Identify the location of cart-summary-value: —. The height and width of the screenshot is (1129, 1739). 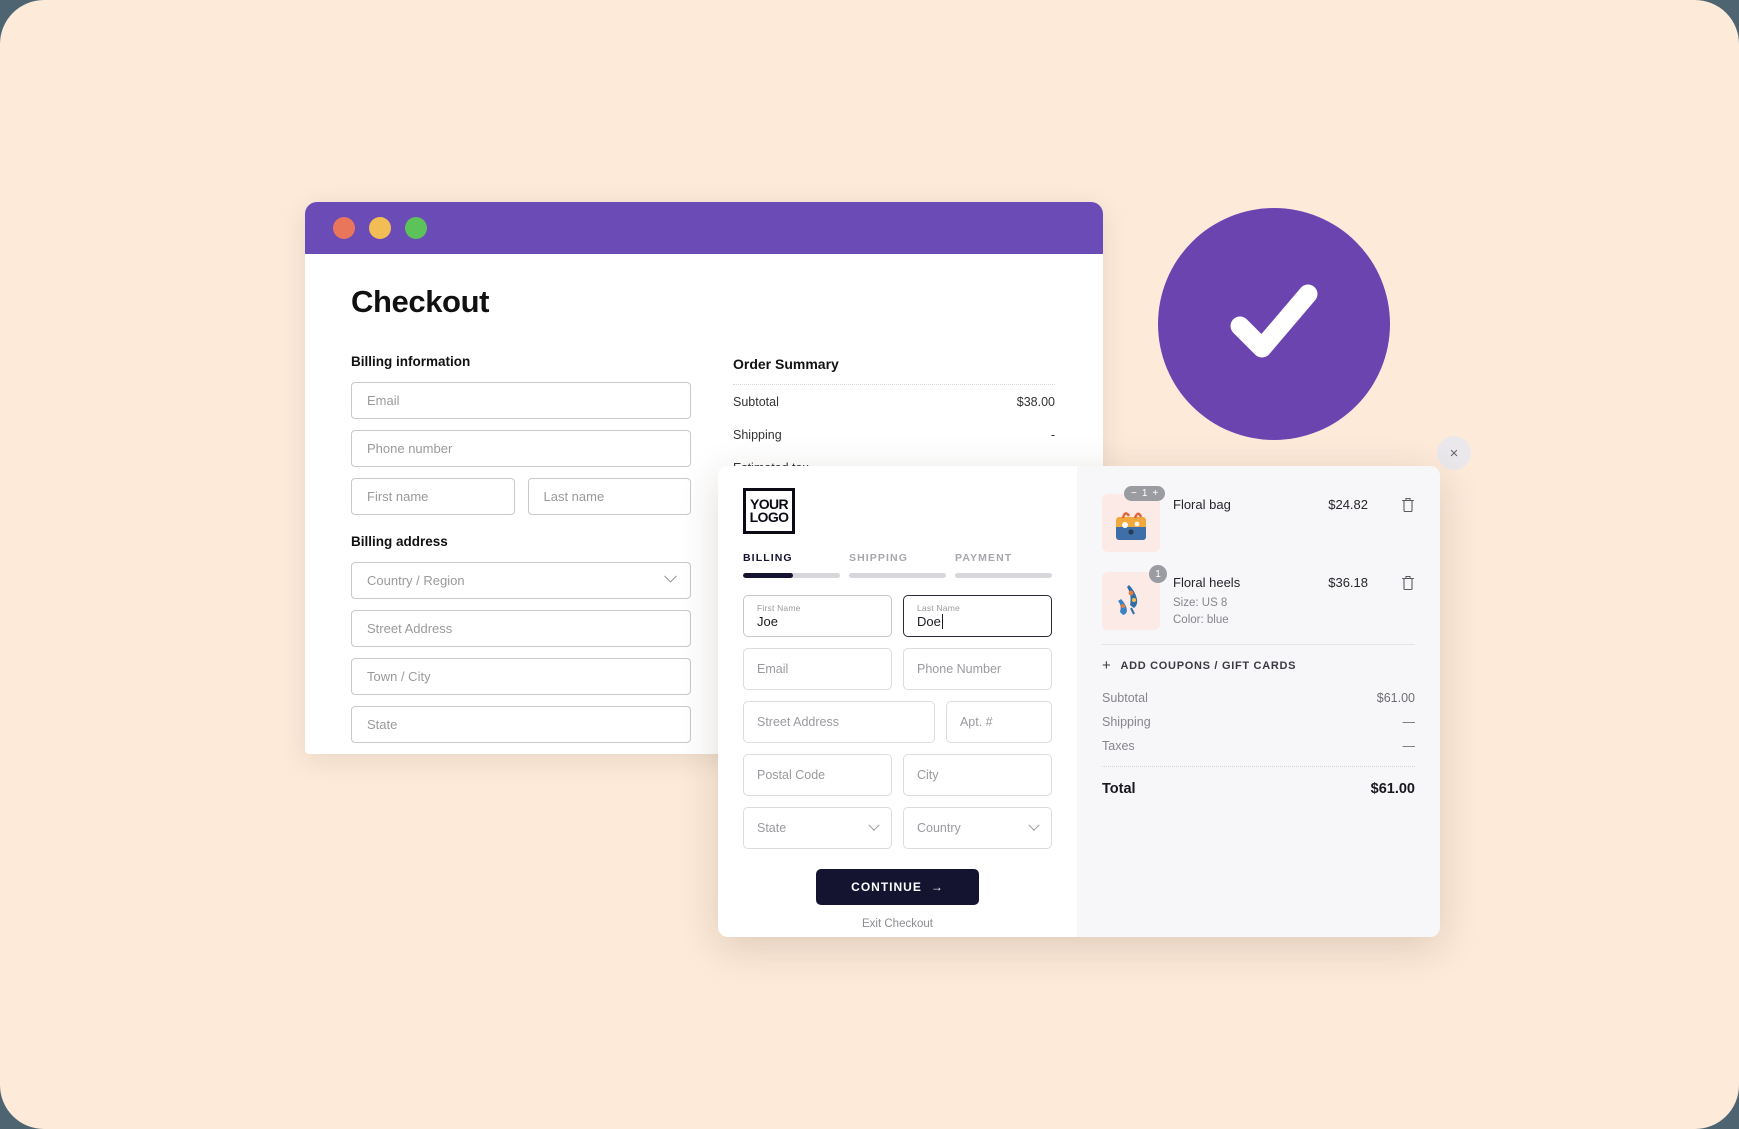
(1409, 746).